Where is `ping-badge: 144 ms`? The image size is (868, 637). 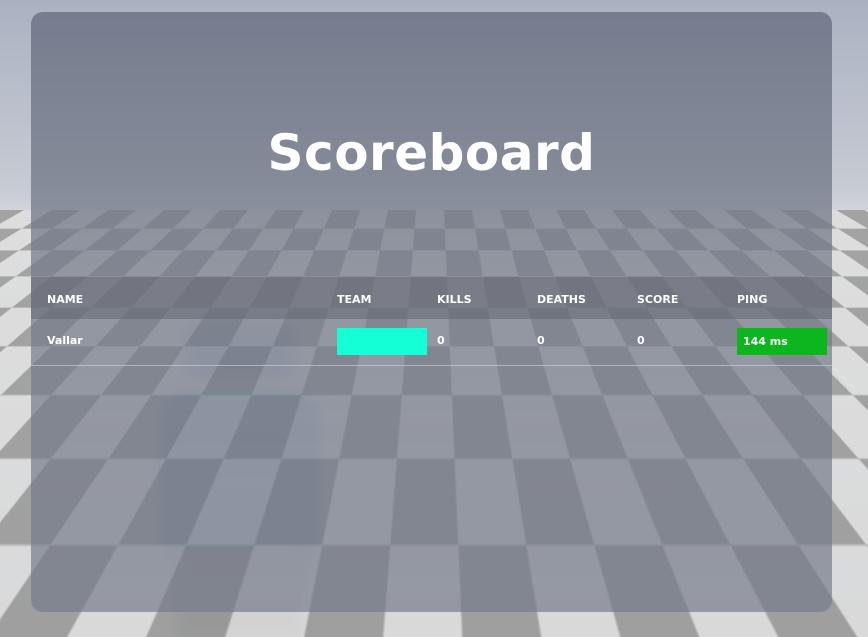 ping-badge: 144 ms is located at coordinates (782, 341).